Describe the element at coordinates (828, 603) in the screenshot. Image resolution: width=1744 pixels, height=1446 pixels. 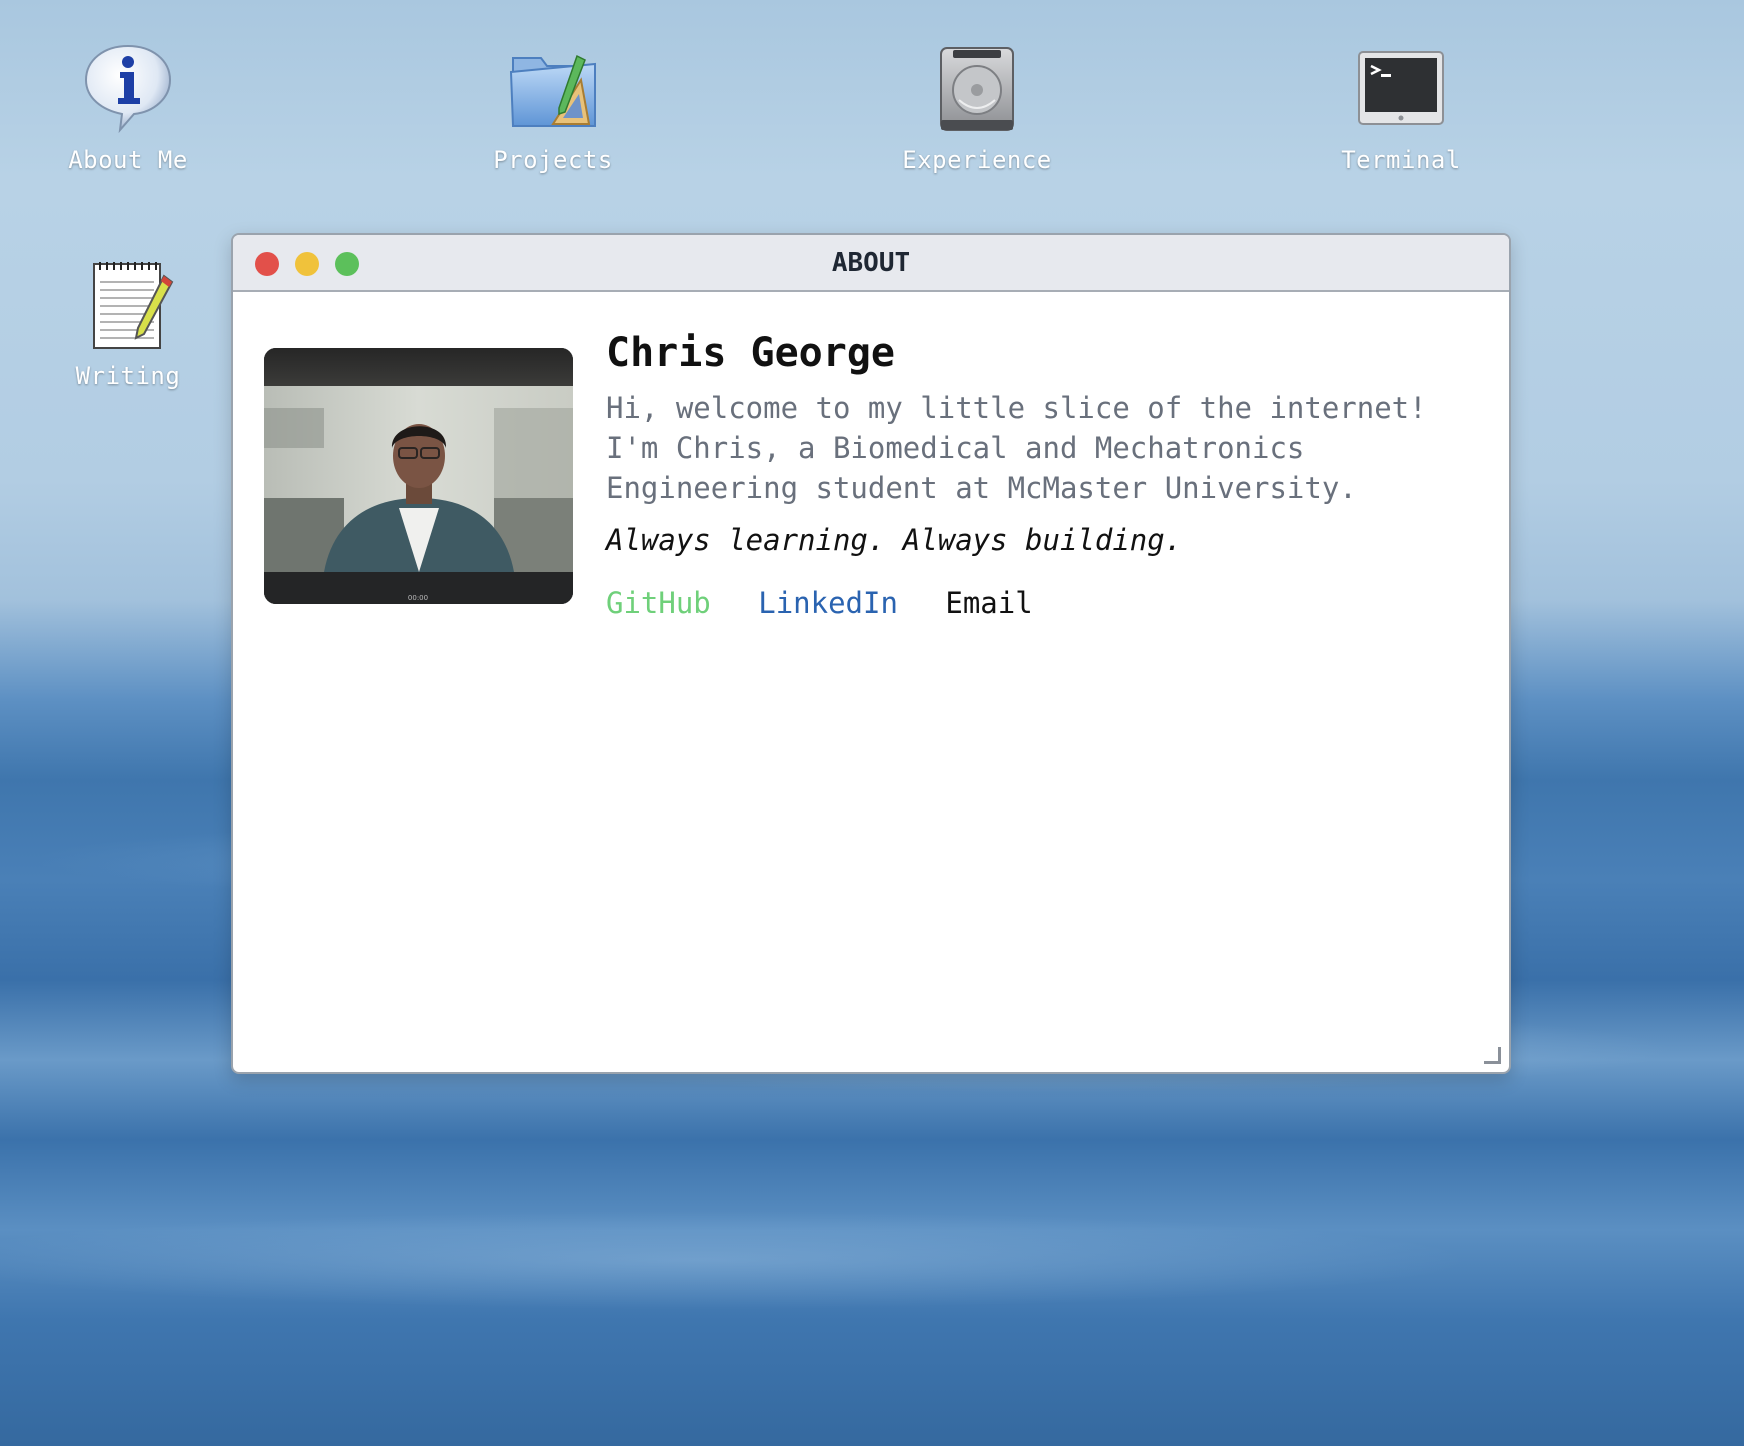
I see `linkedin-link: LinkedIn` at that location.